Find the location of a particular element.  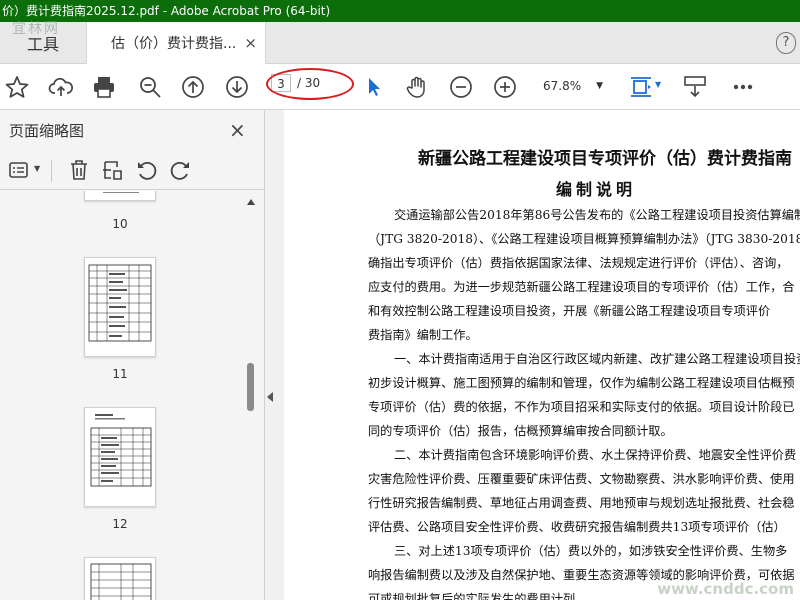

paragraph-line: 同的专项评价（估）报告，估概预算编审按合同额计取。 is located at coordinates (520, 431).